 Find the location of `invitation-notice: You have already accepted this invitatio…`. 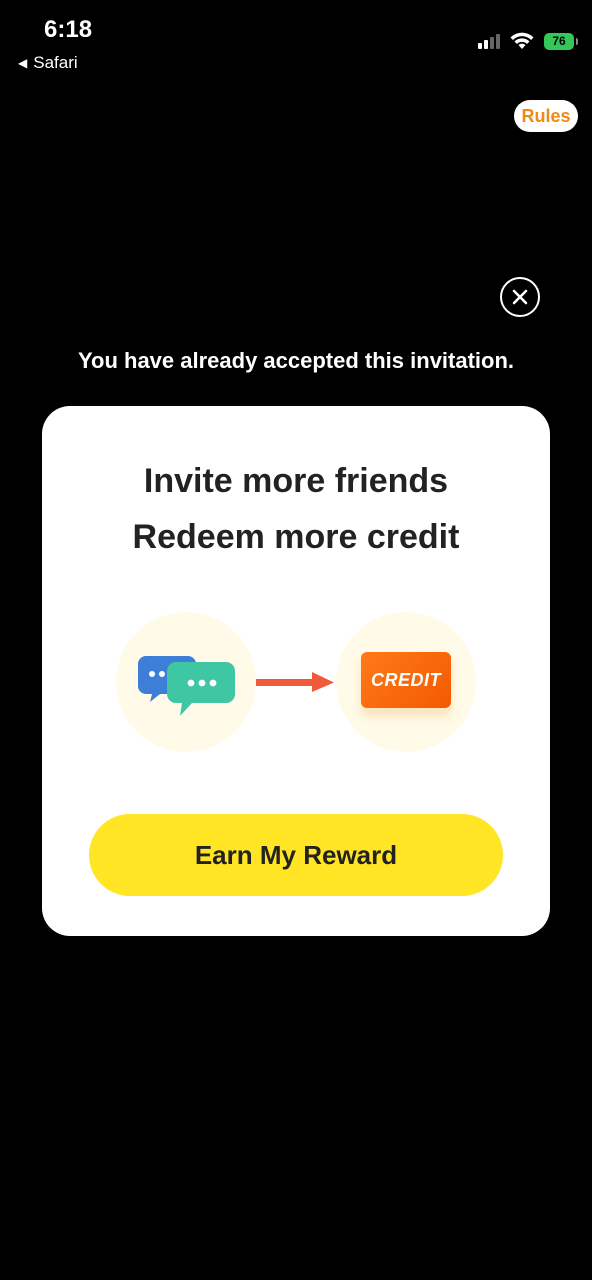

invitation-notice: You have already accepted this invitatio… is located at coordinates (296, 360).